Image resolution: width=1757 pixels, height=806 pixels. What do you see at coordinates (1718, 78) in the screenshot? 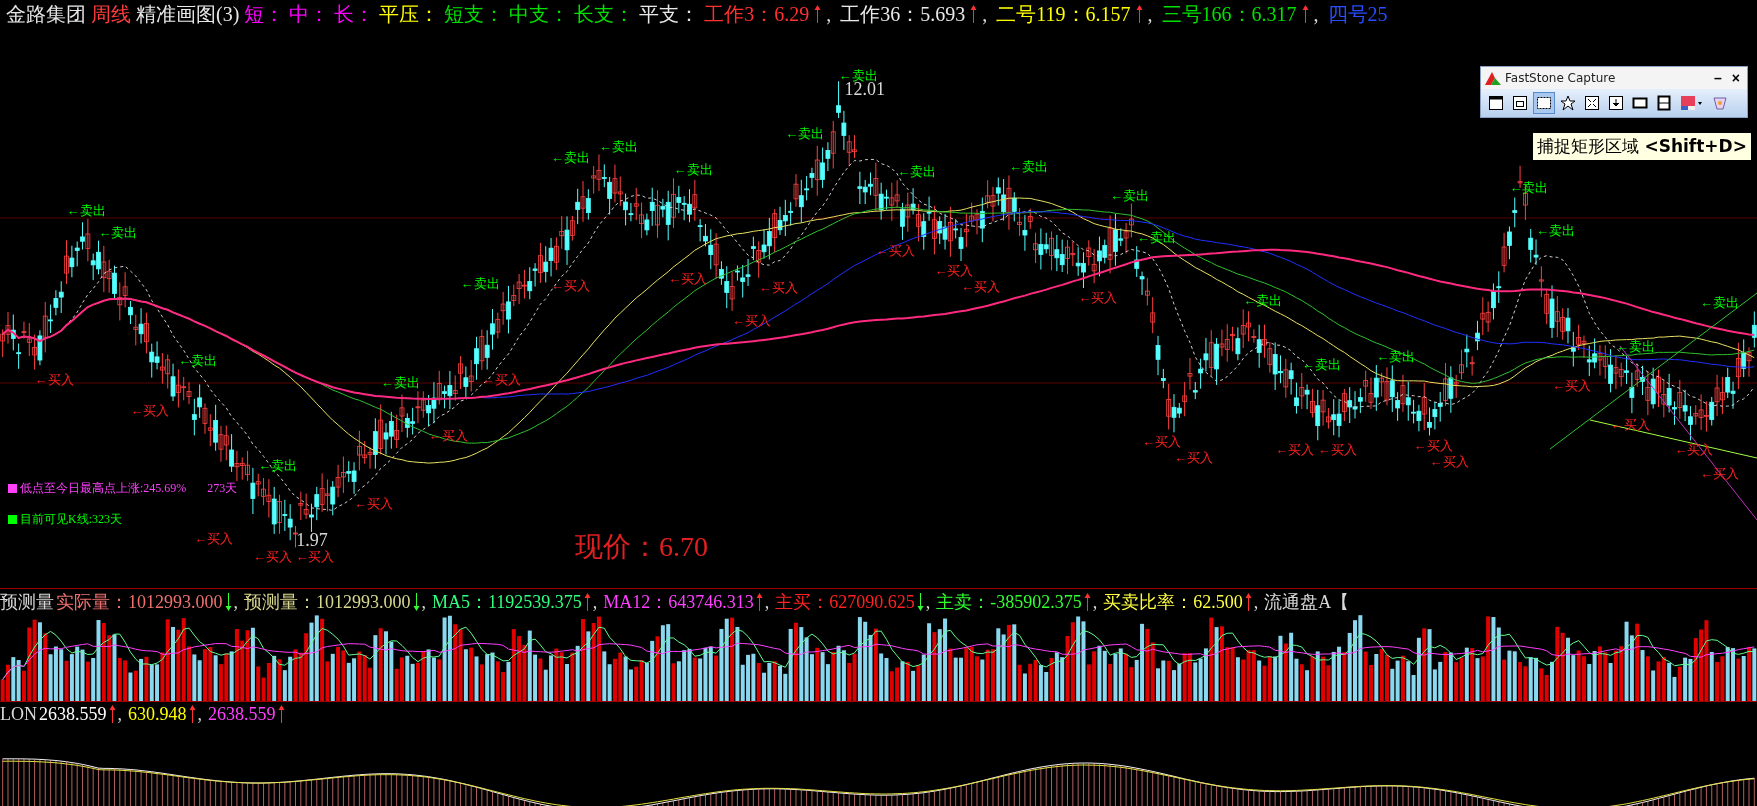
I see `minimize-button: –` at bounding box center [1718, 78].